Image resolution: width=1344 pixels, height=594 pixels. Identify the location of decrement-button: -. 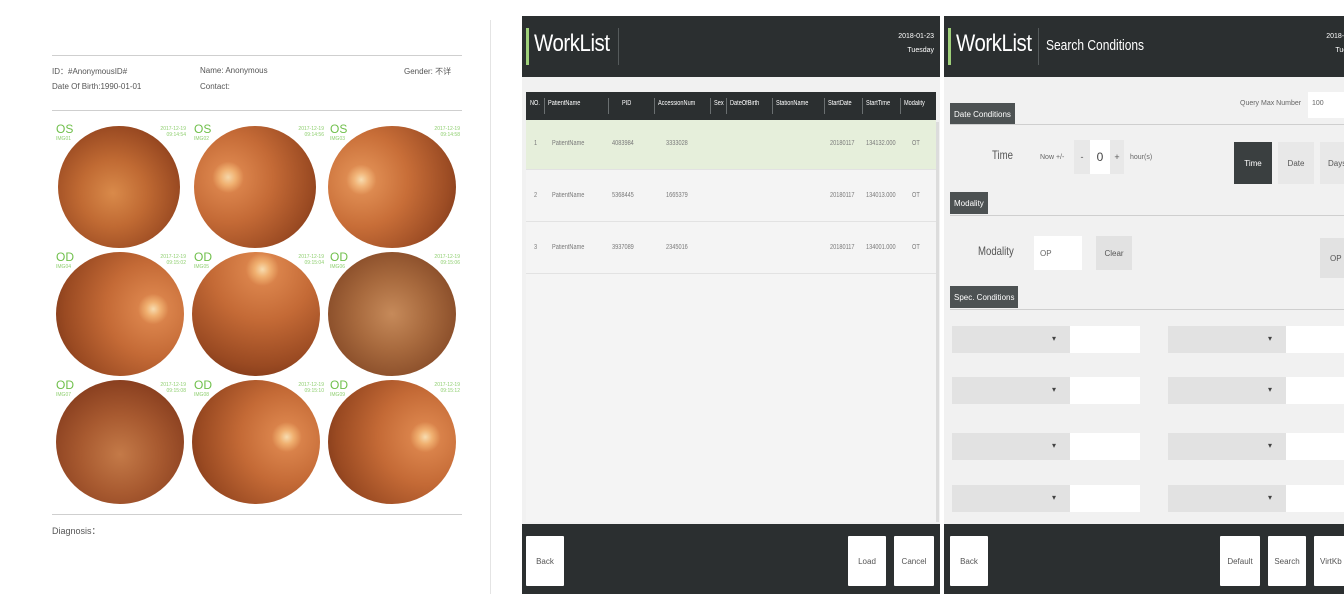
(1082, 157).